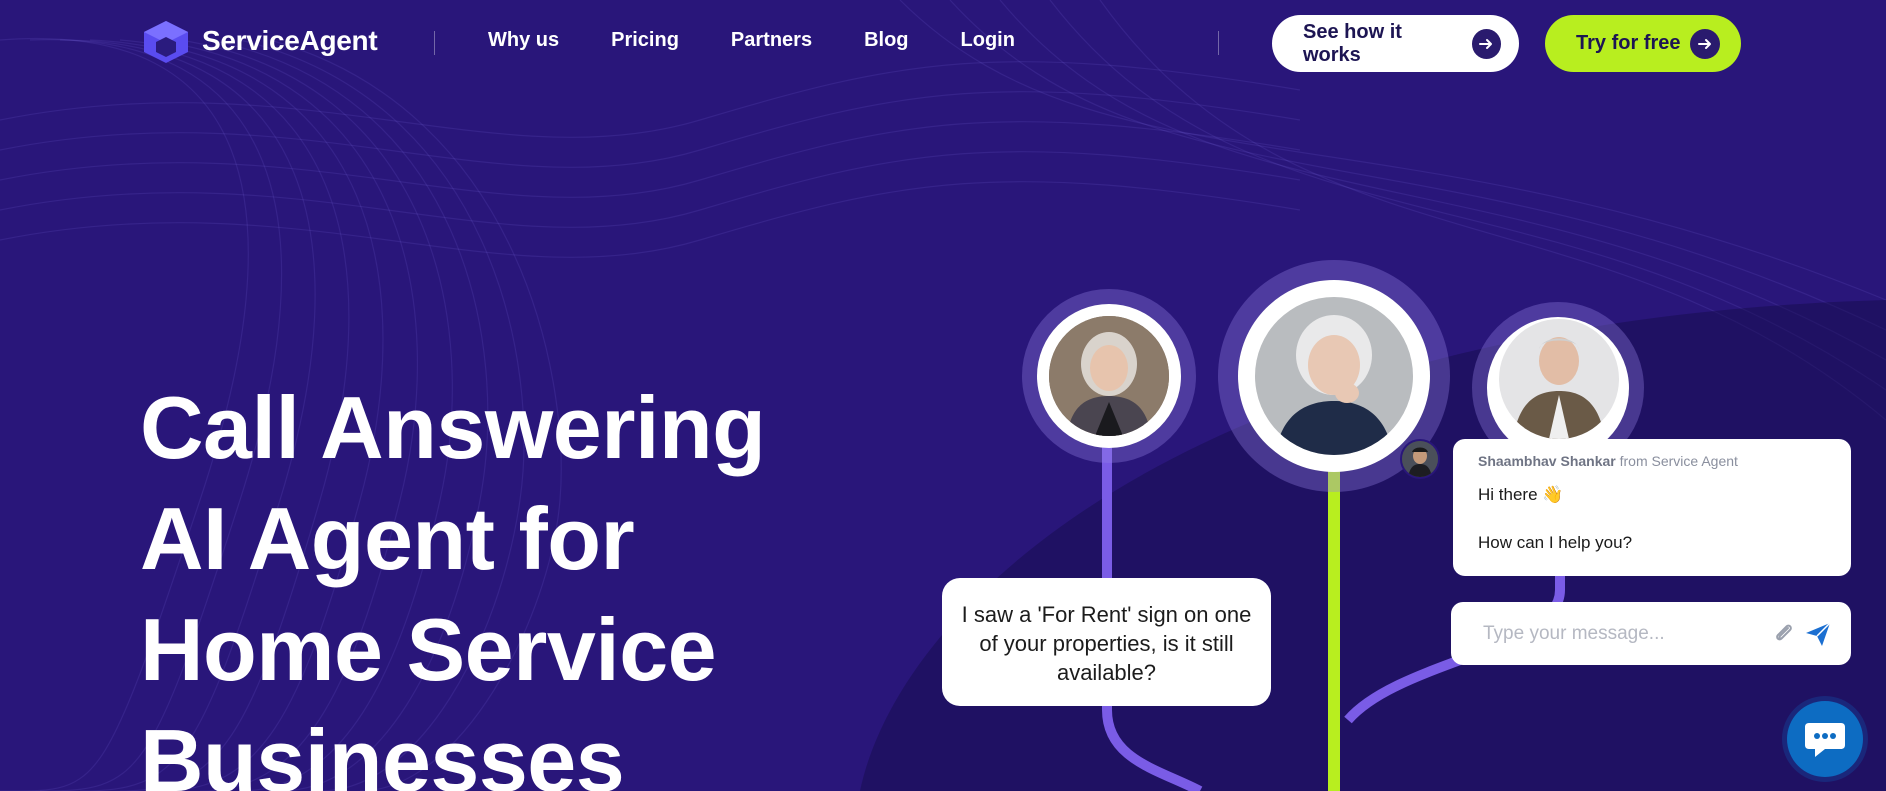  I want to click on paperclip-icon, so click(1784, 634).